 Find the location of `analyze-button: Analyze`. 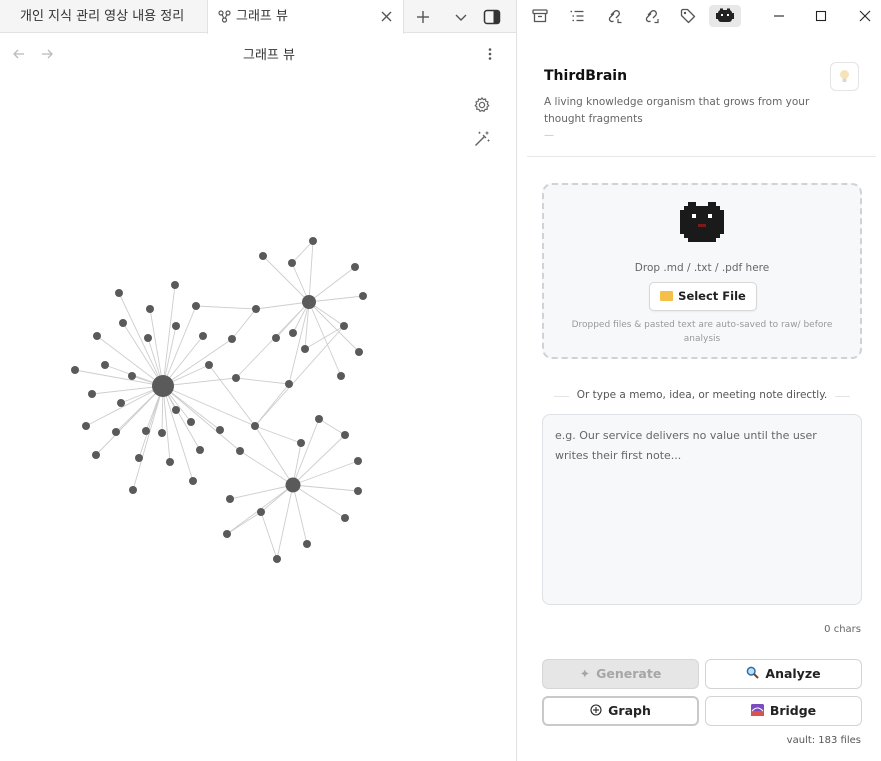

analyze-button: Analyze is located at coordinates (783, 674).